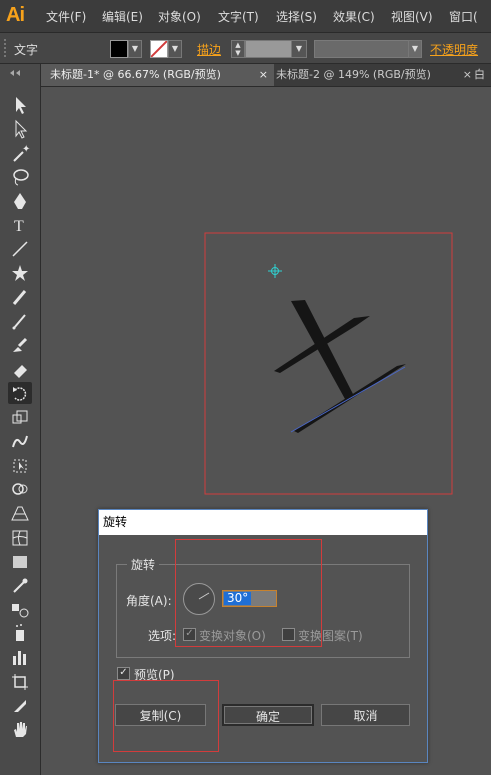 The image size is (491, 775). What do you see at coordinates (263, 522) in the screenshot?
I see `dialog-title: 旋转` at bounding box center [263, 522].